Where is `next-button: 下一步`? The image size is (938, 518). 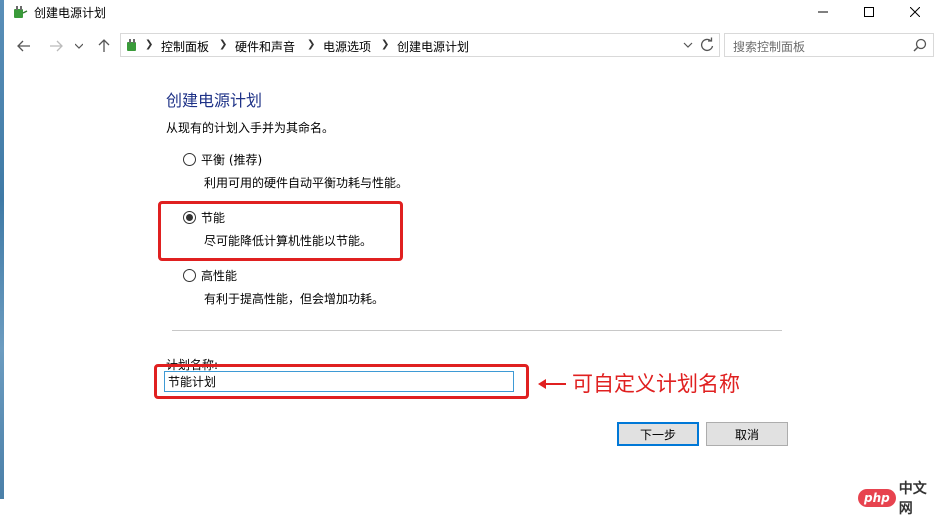
next-button: 下一步 is located at coordinates (658, 434).